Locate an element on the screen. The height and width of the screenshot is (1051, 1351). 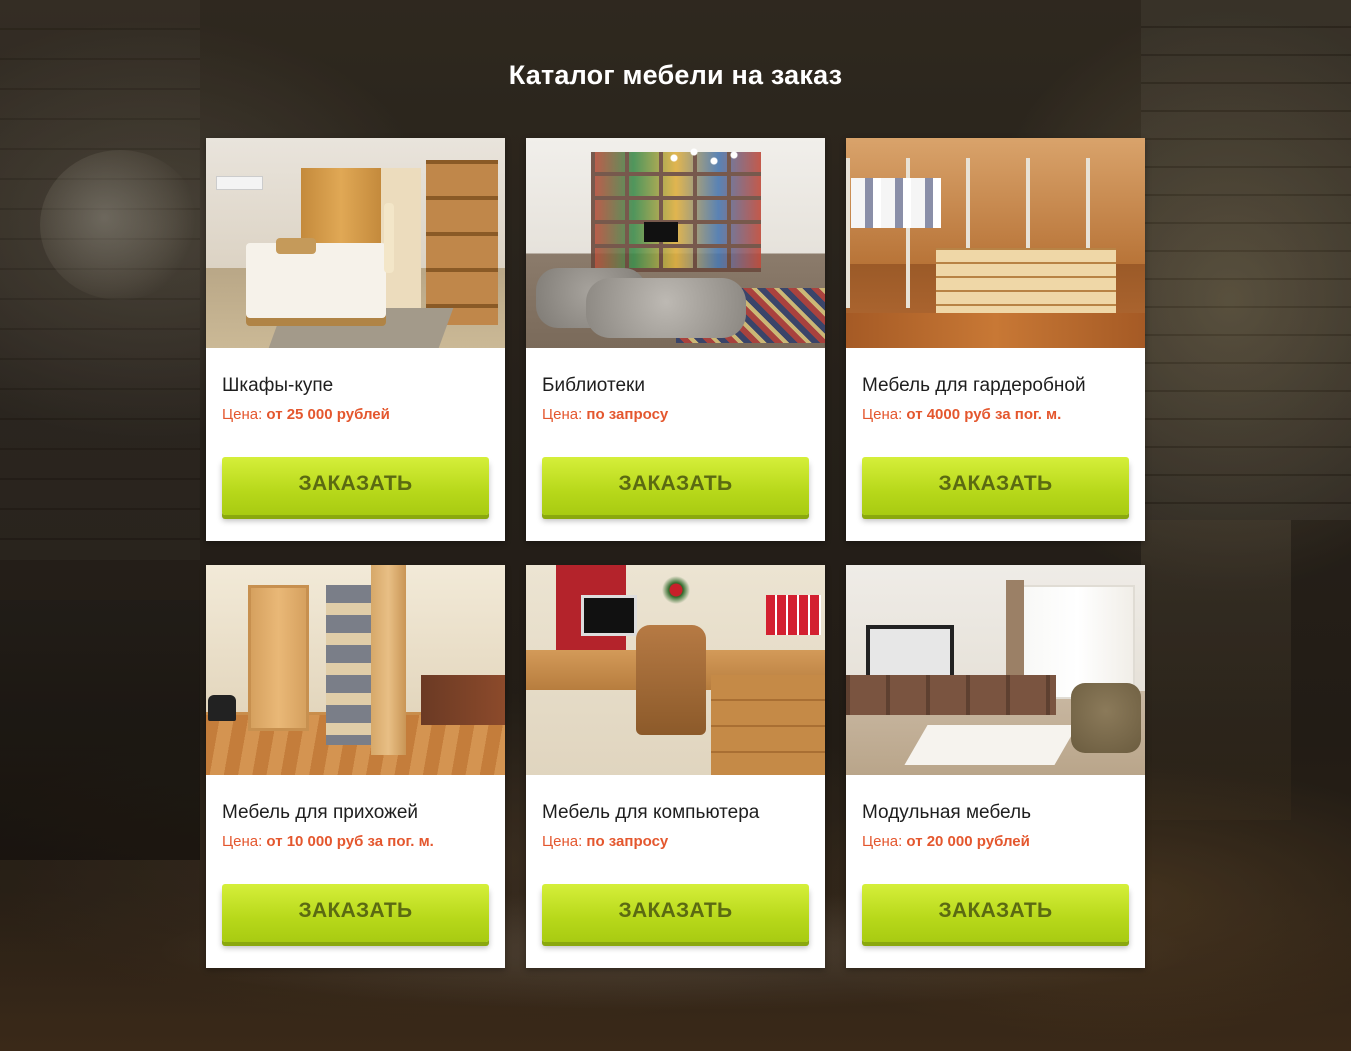
product-image-computer is located at coordinates (675, 670).